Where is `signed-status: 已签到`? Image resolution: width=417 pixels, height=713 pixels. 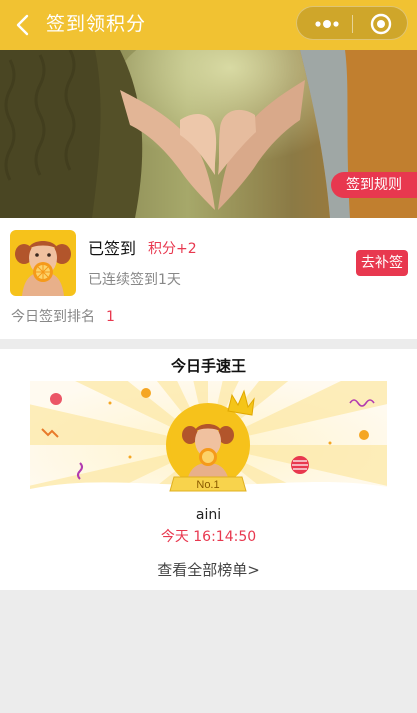
signed-status: 已签到 is located at coordinates (112, 248).